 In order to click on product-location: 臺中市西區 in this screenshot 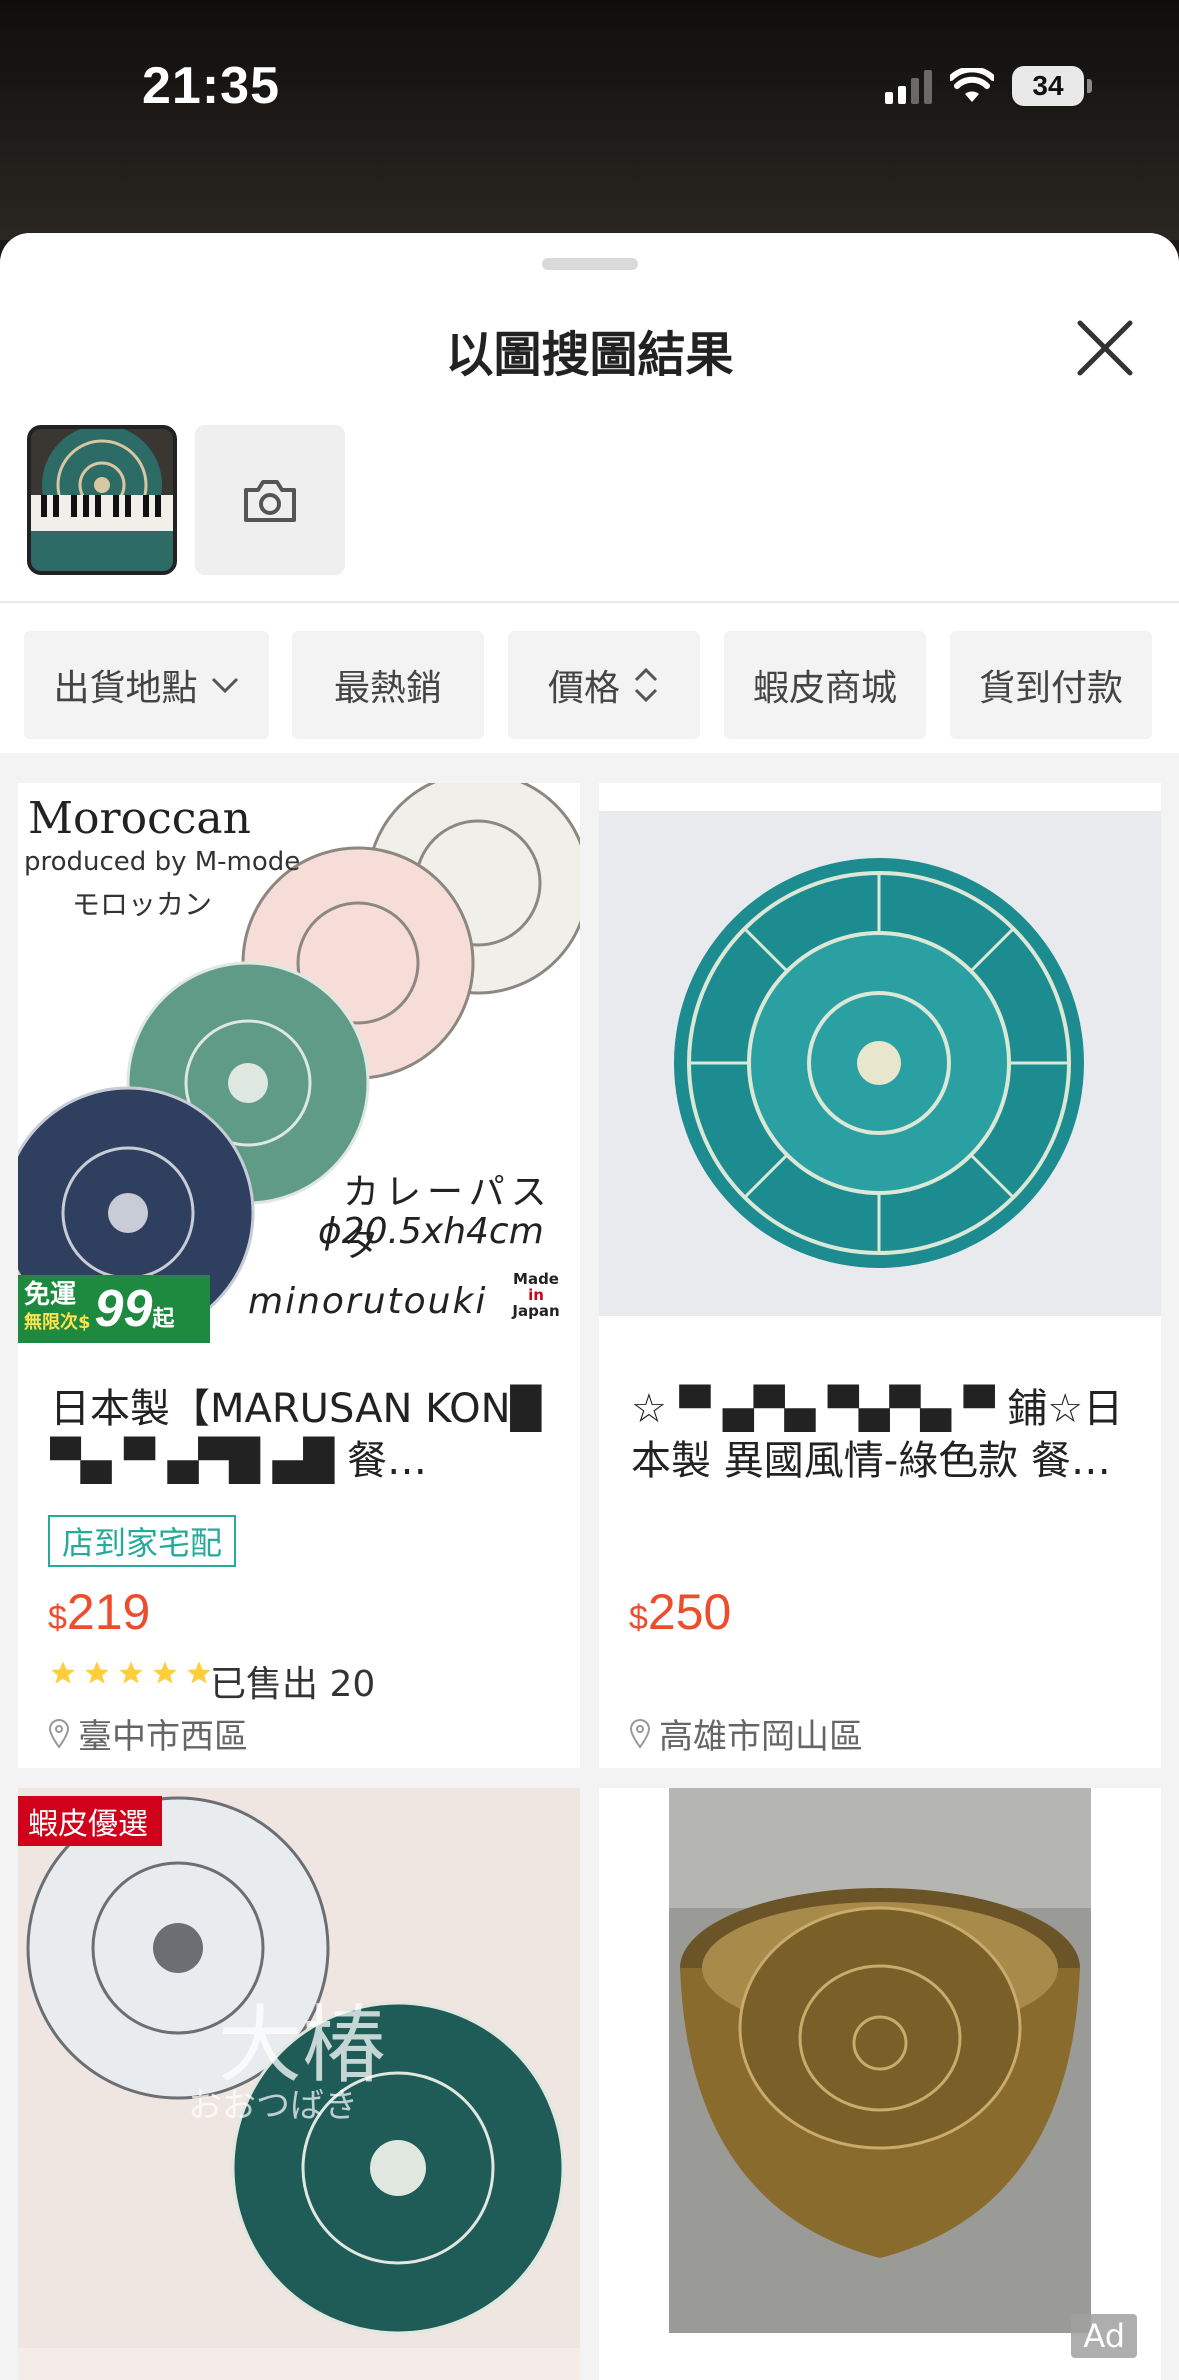, I will do `click(148, 1733)`.